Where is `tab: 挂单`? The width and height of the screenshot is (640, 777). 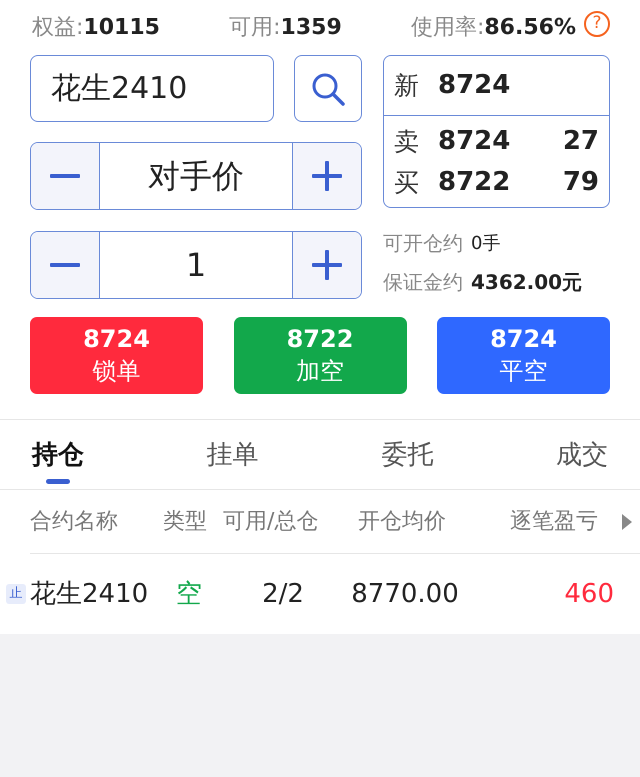 tab: 挂单 is located at coordinates (232, 455).